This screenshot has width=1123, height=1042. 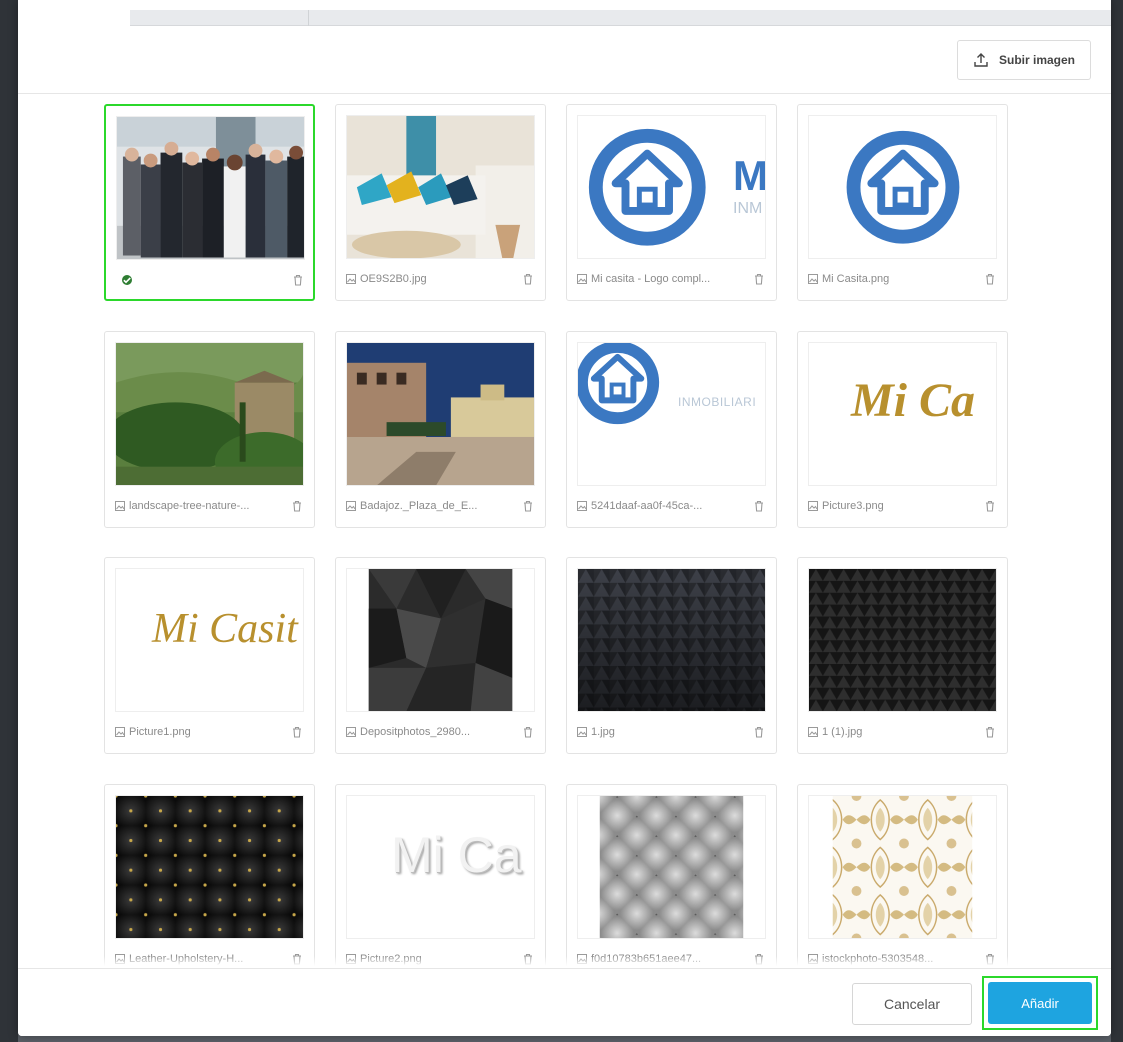 I want to click on image-filename: OE9S2B0.jpg, so click(x=393, y=279).